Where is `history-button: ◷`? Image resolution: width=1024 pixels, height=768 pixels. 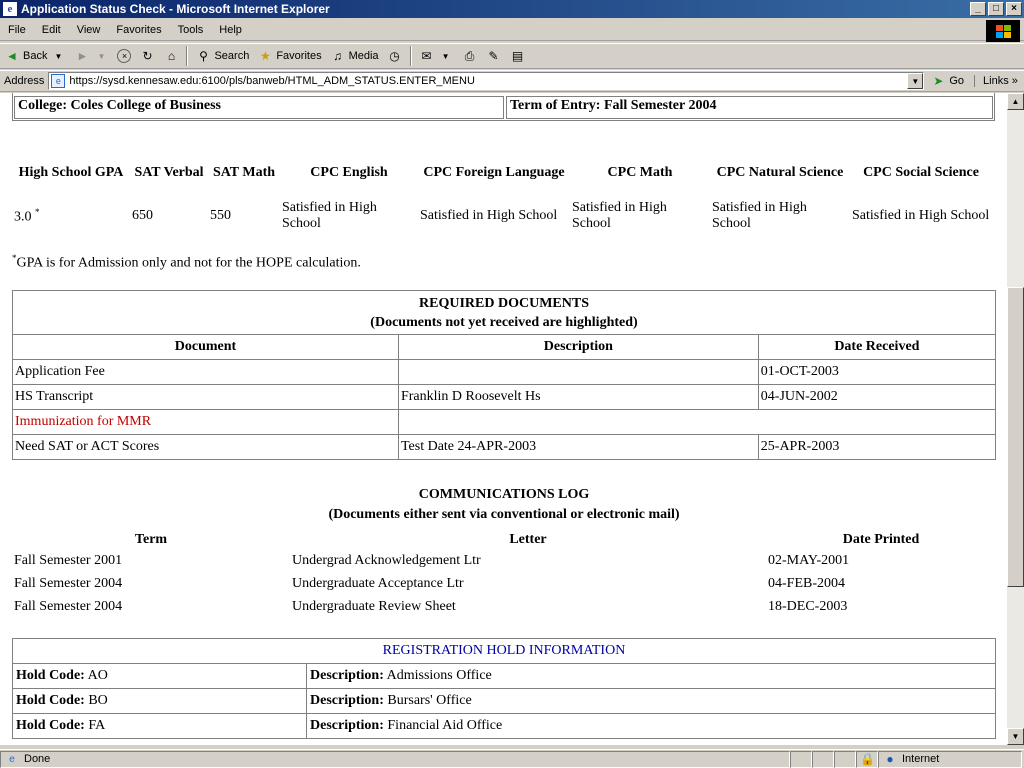
history-button: ◷ is located at coordinates (395, 56).